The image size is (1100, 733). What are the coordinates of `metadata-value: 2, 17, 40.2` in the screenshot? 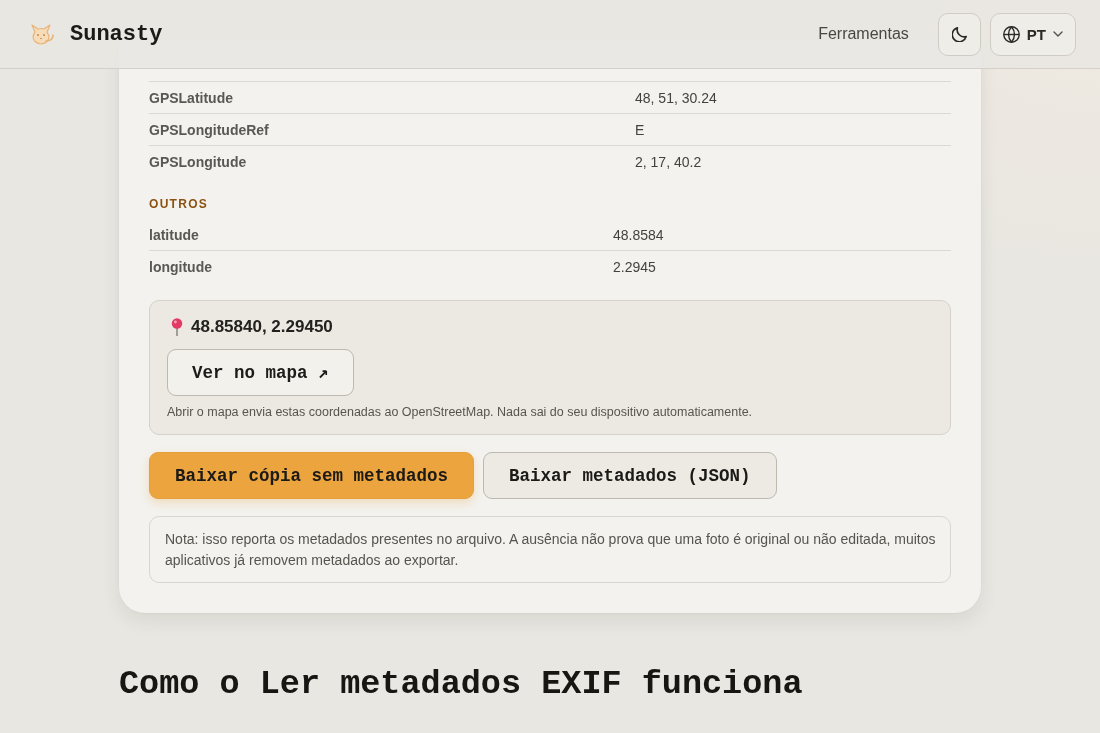 It's located at (669, 162).